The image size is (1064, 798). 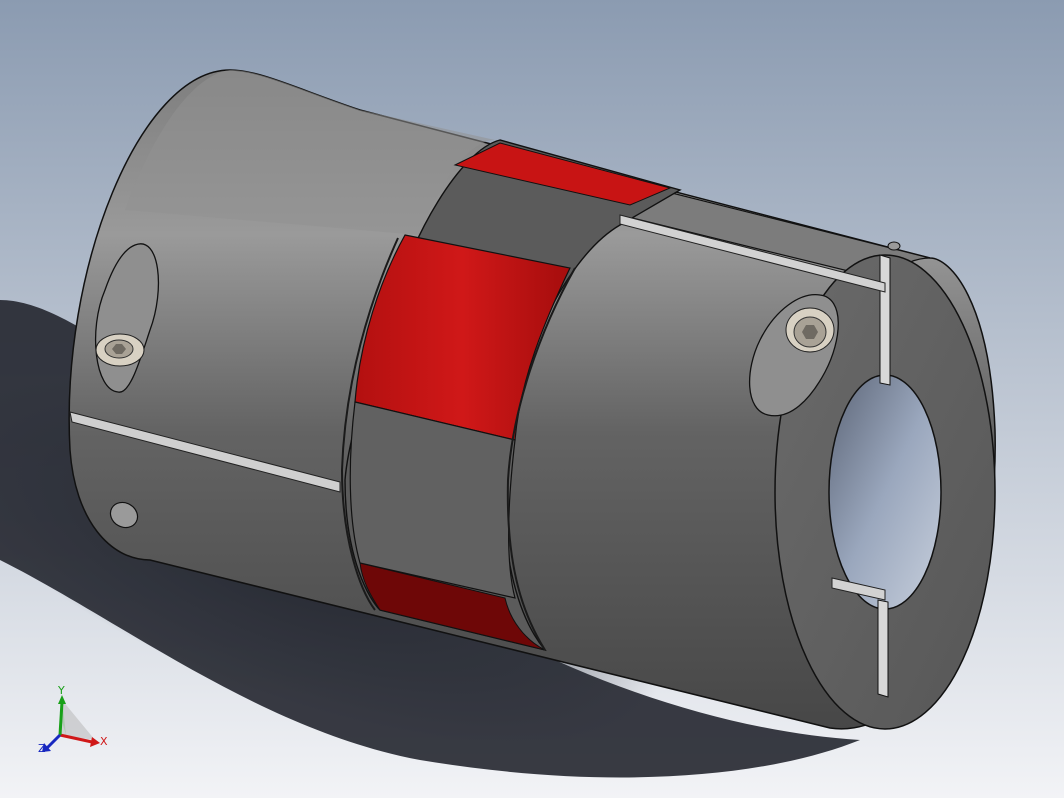 What do you see at coordinates (810, 330) in the screenshot?
I see `right-cap-screw` at bounding box center [810, 330].